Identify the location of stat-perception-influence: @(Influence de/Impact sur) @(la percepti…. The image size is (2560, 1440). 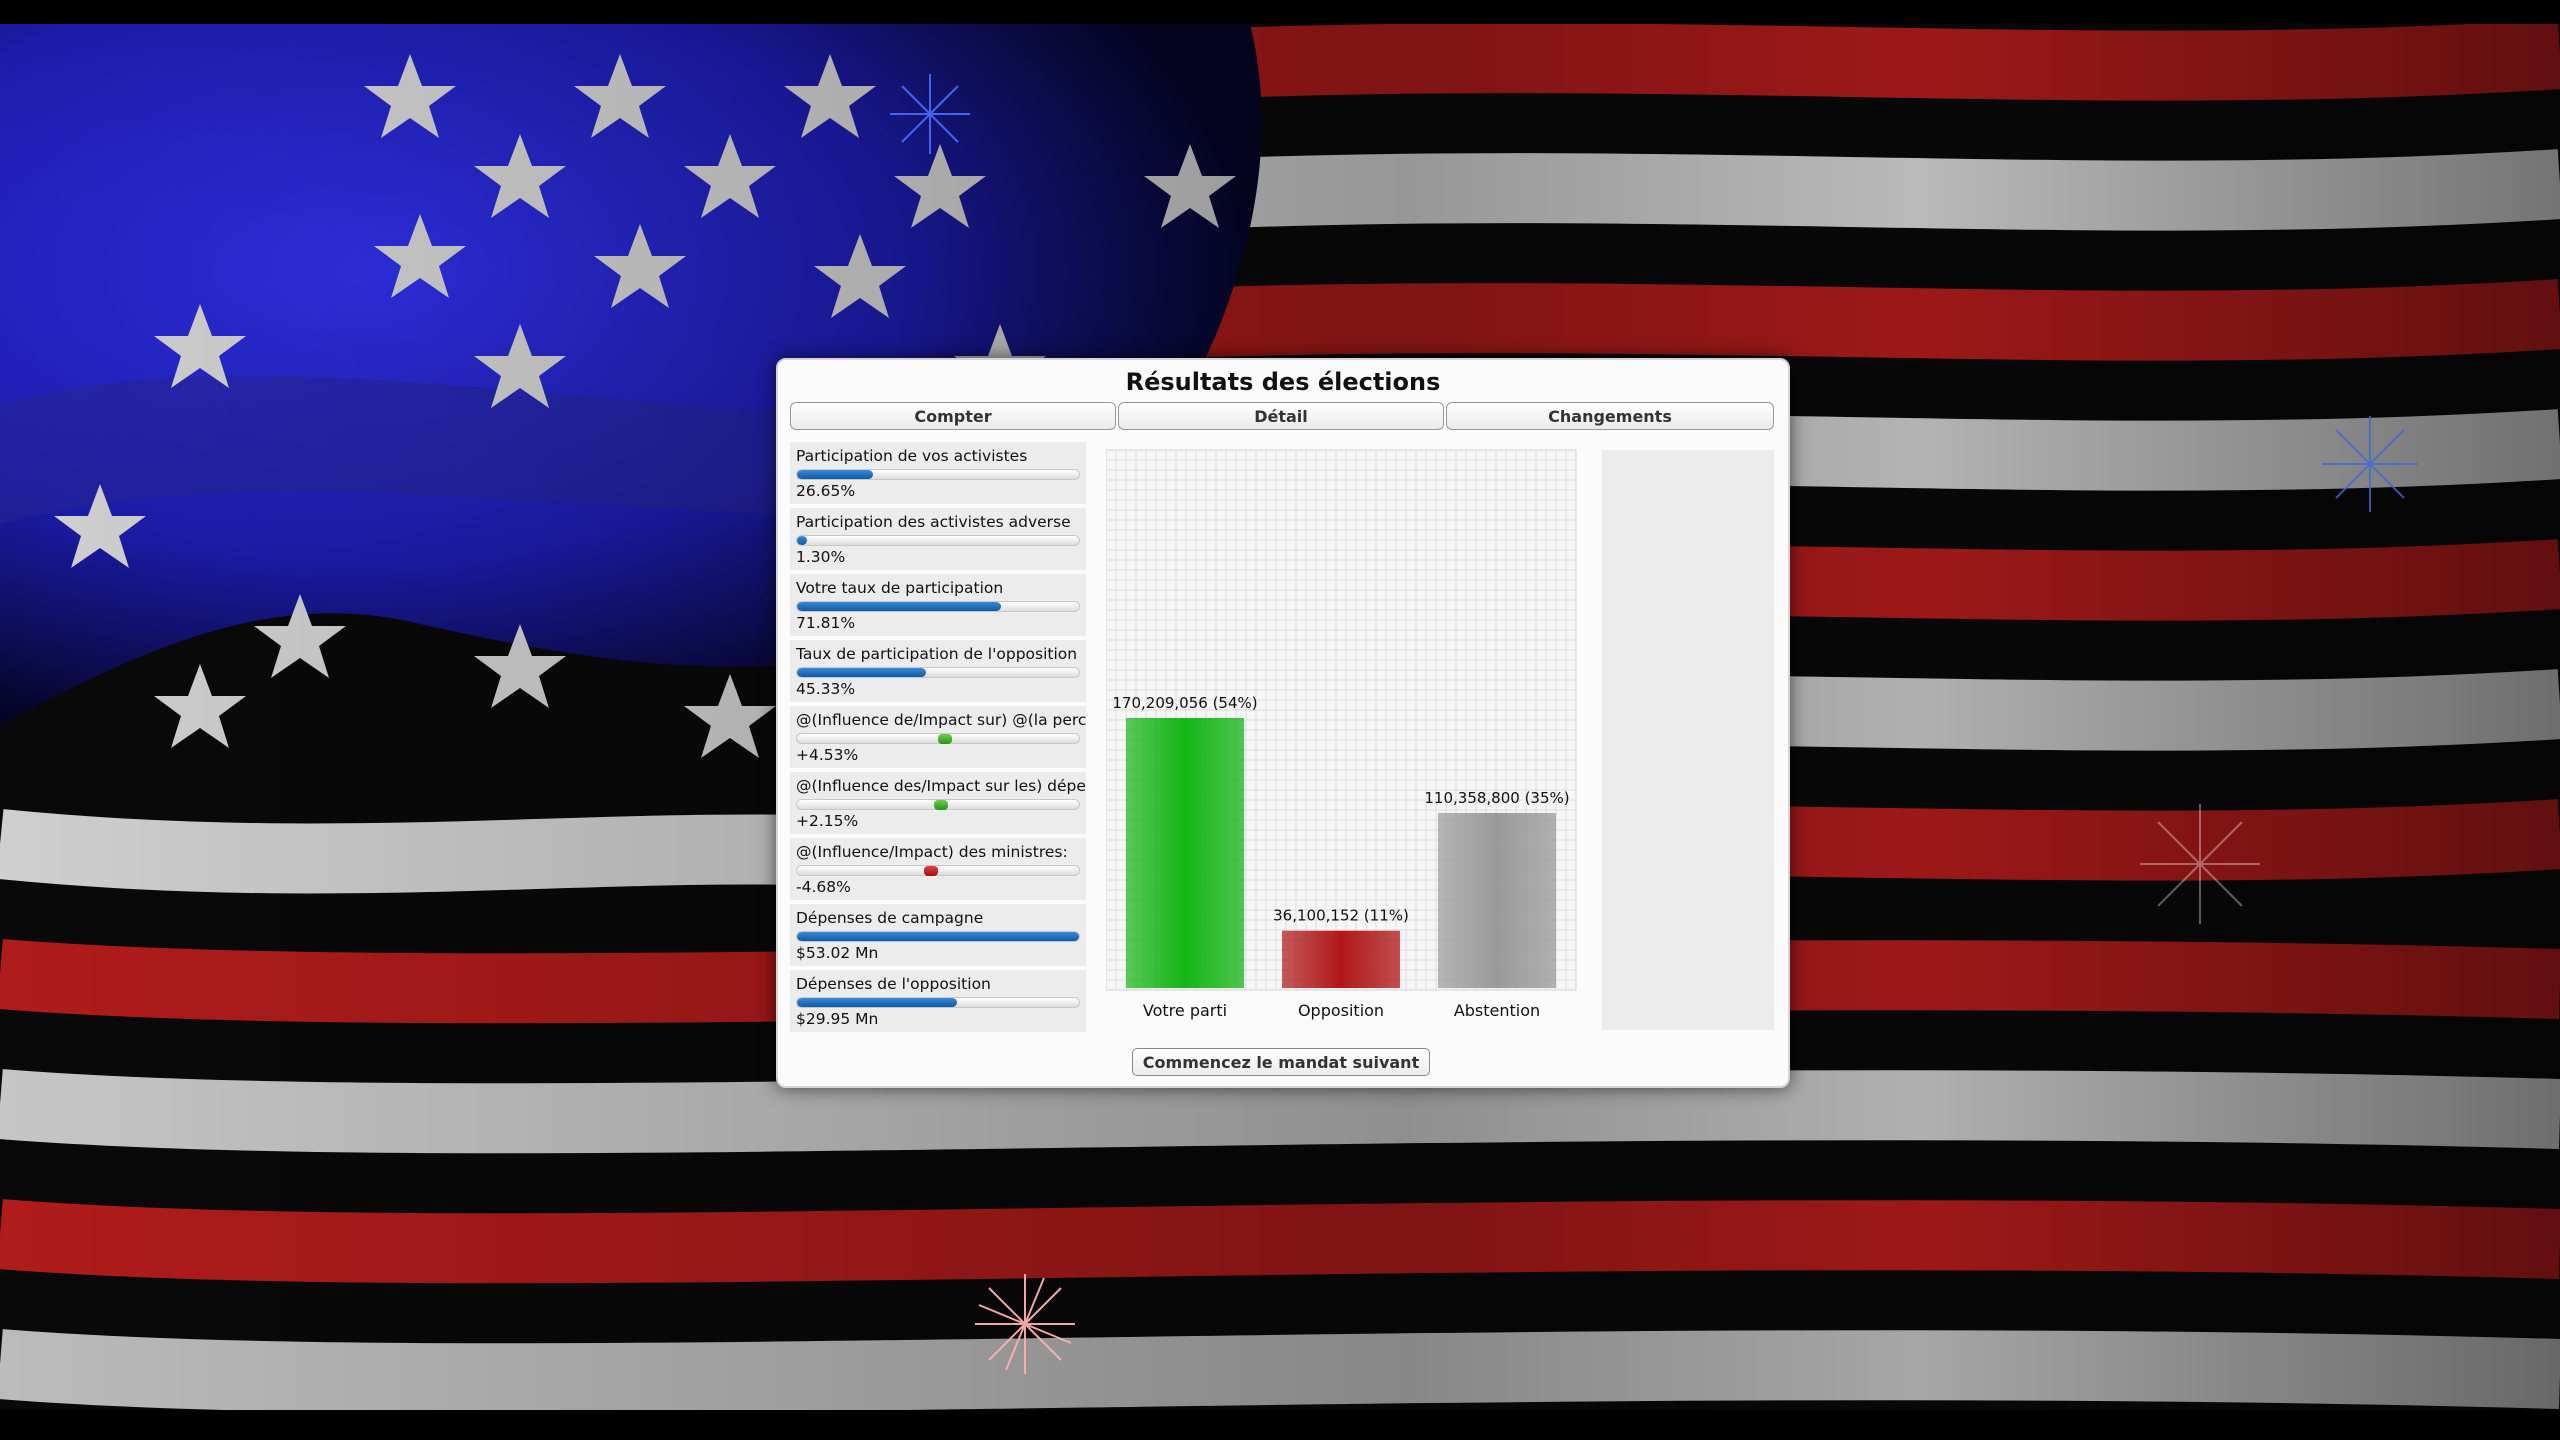
(938, 737).